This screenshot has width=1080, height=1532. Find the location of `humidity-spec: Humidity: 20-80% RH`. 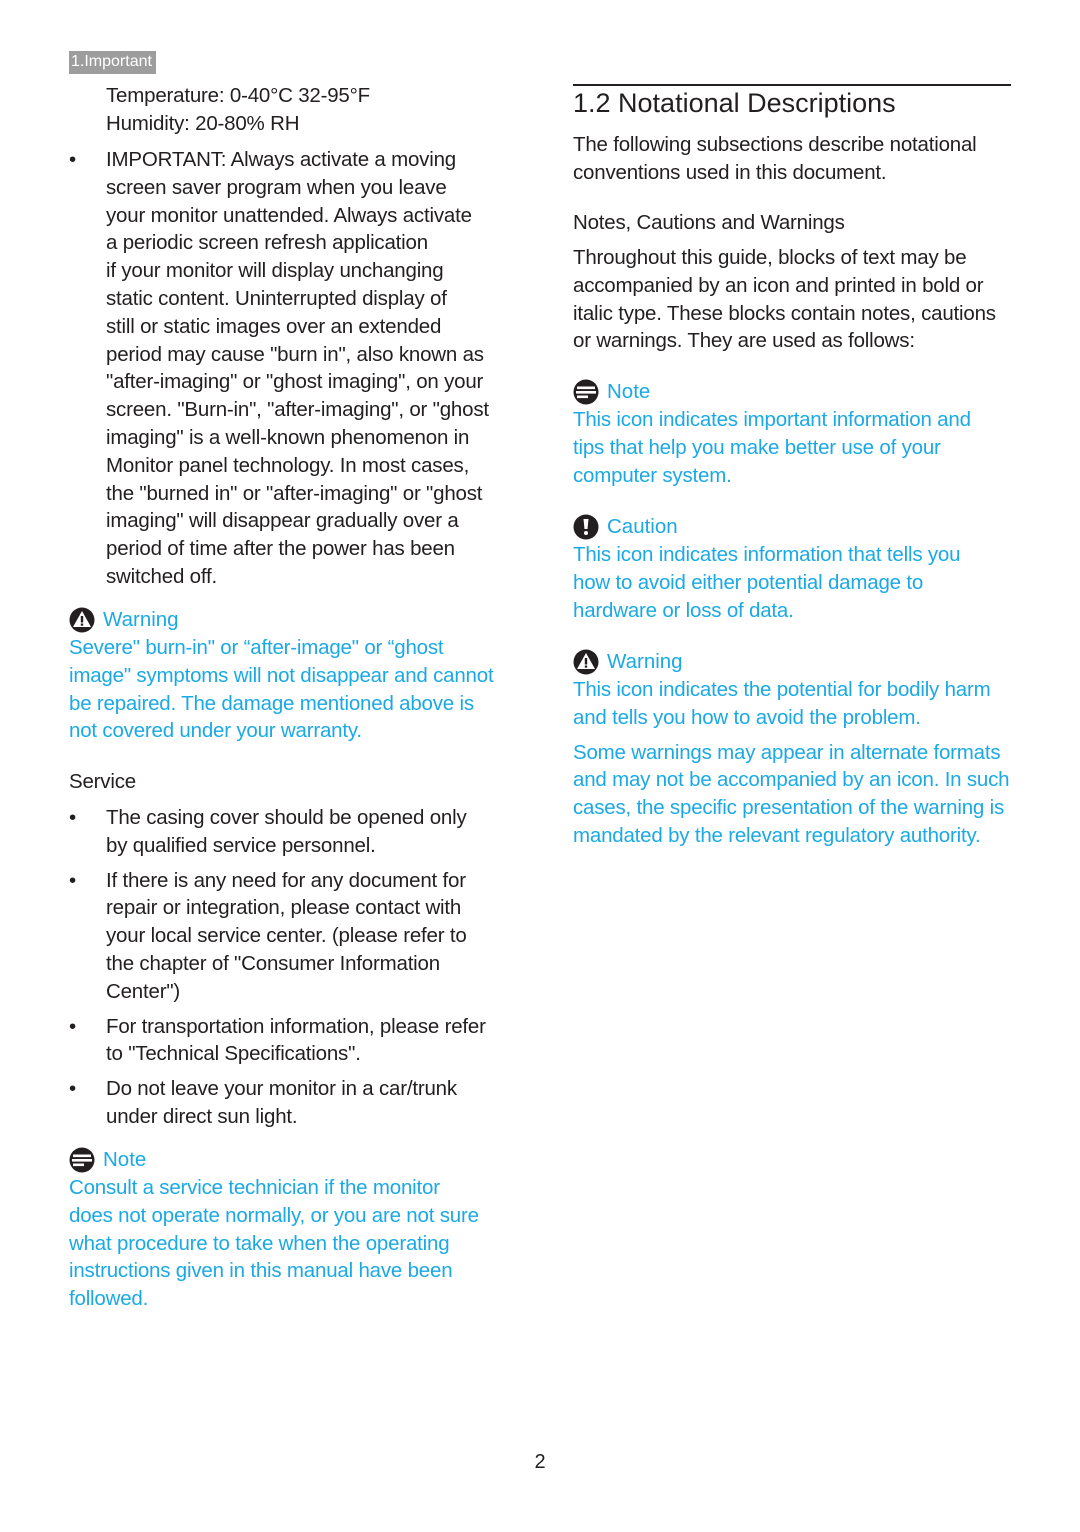

humidity-spec: Humidity: 20-80% RH is located at coordinates (203, 123).